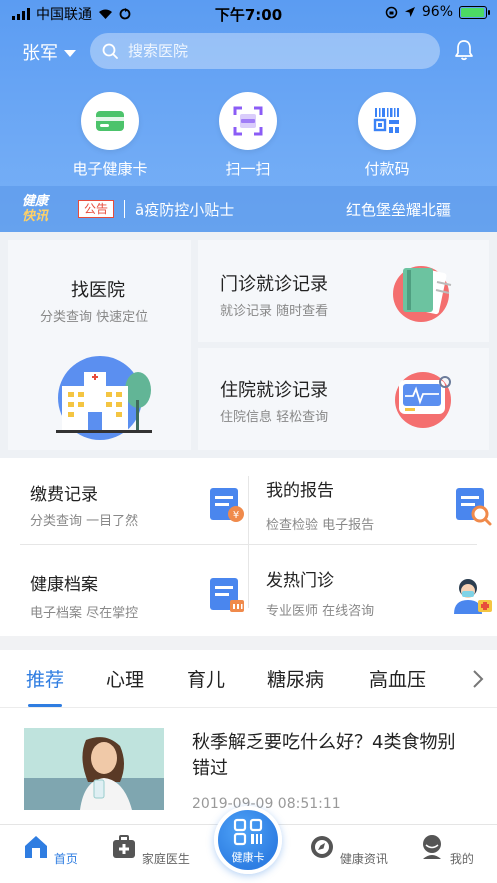 The height and width of the screenshot is (883, 497). Describe the element at coordinates (266, 804) in the screenshot. I see `article-time: 2019-09-09 08:51:11` at that location.